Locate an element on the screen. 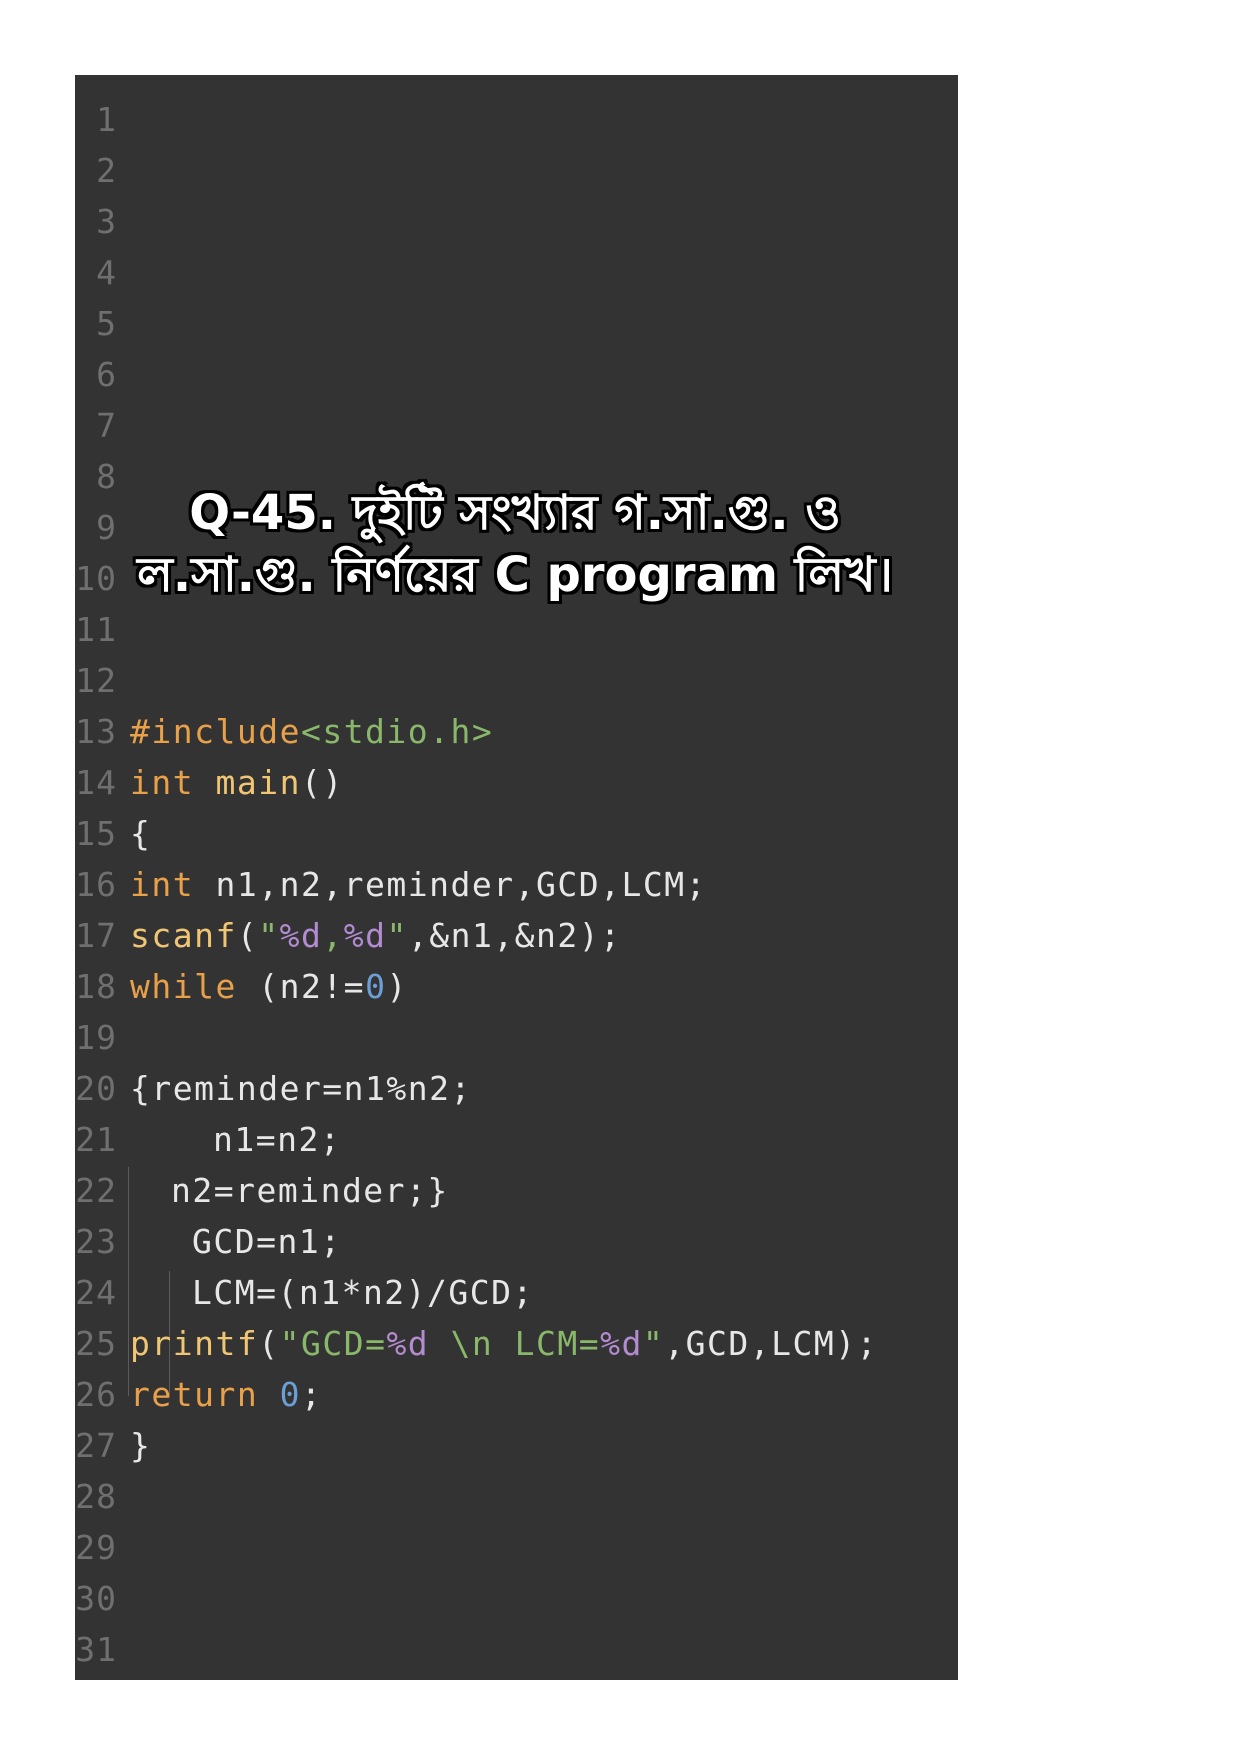 This screenshot has height=1755, width=1240. code-token: ,GCD,LCM); is located at coordinates (771, 1343).